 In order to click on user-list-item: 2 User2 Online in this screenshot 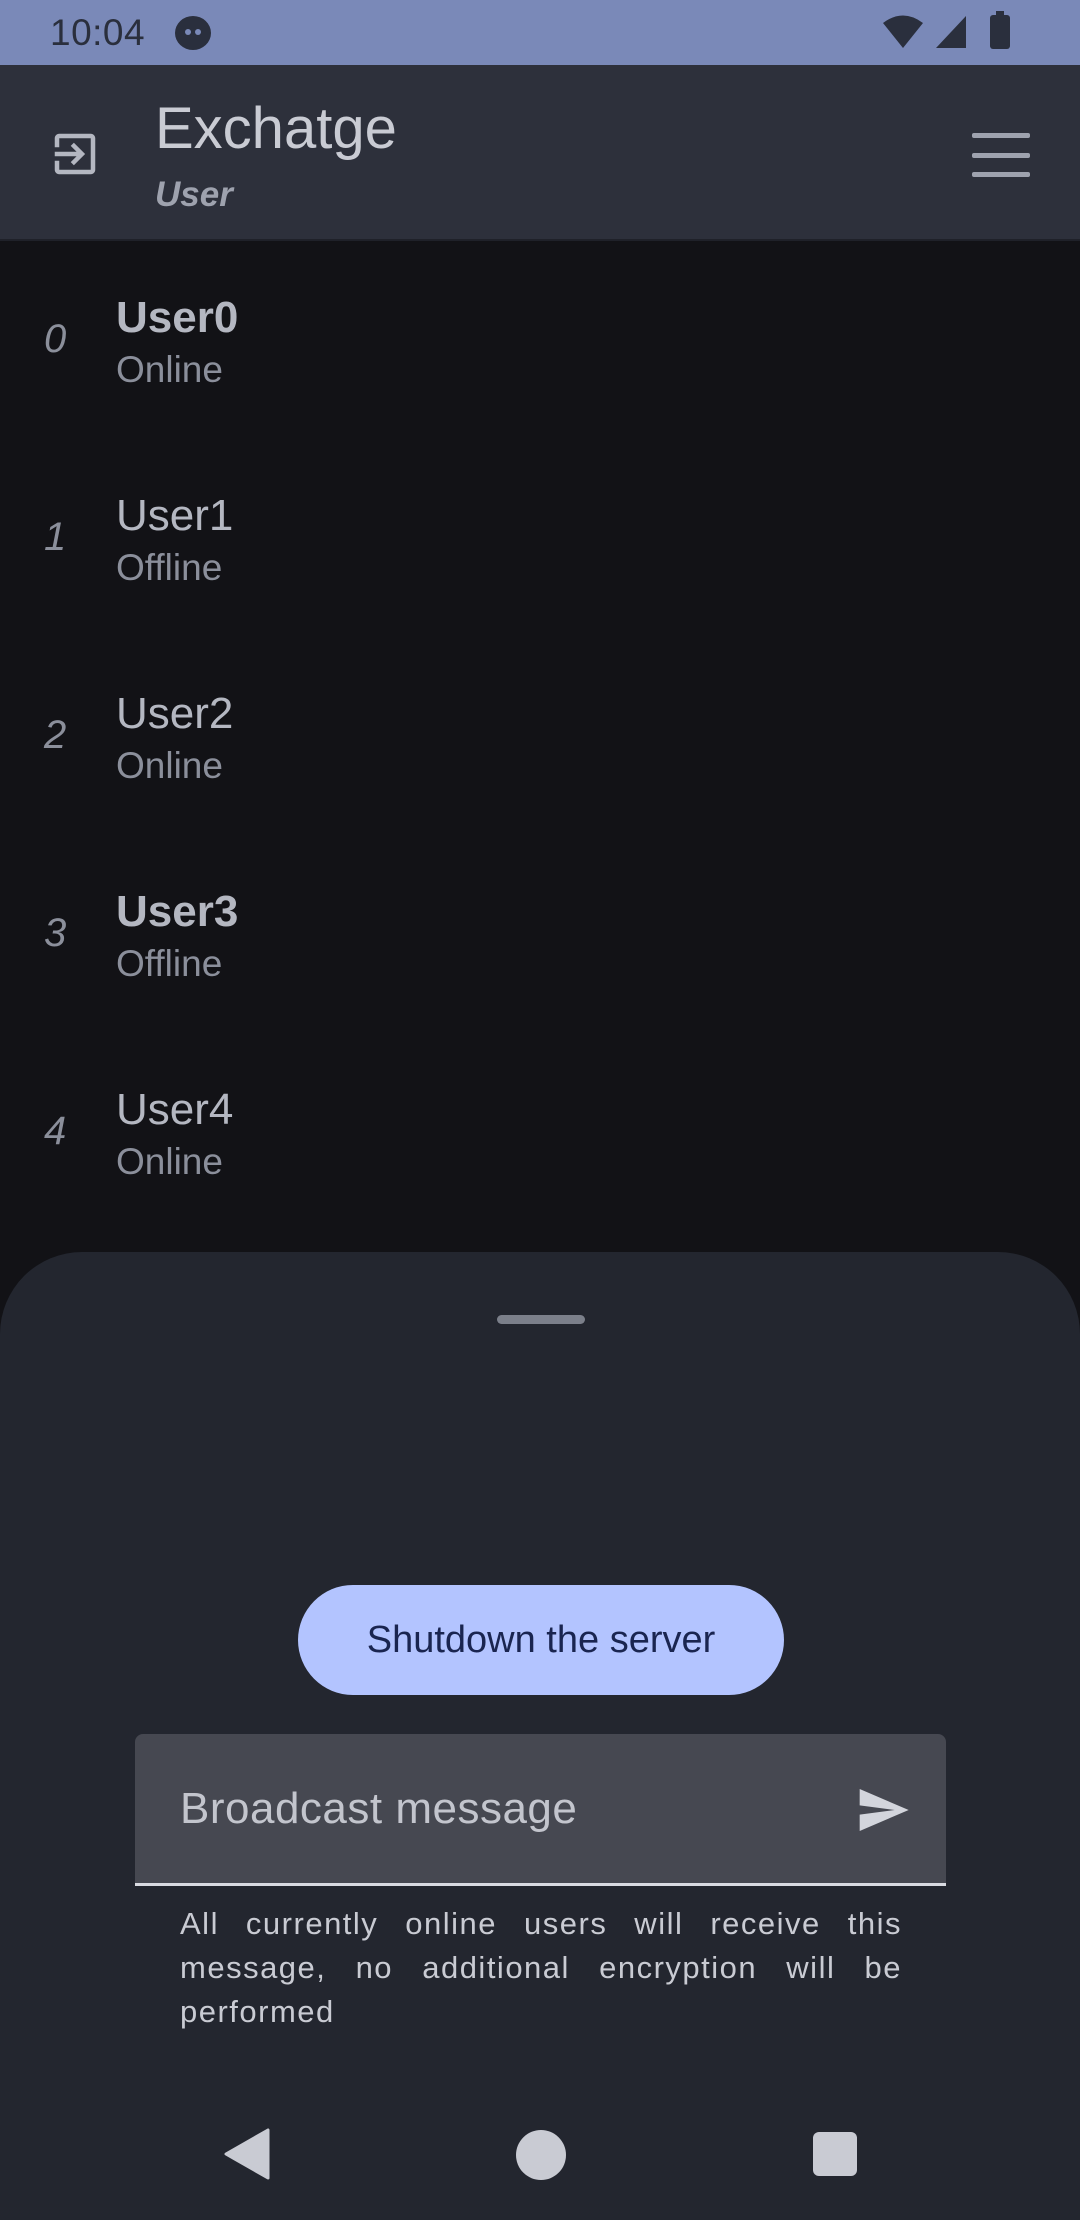, I will do `click(540, 738)`.